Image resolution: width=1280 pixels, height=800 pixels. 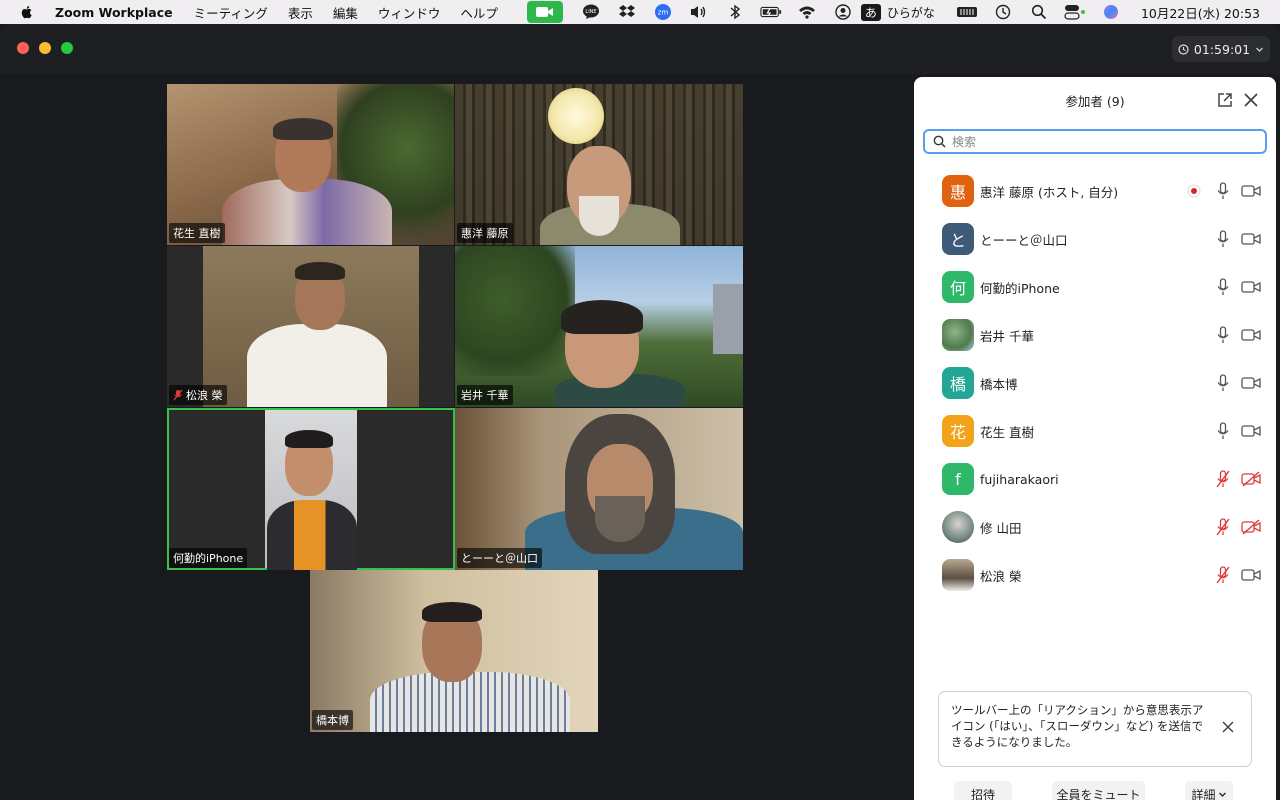 I want to click on search-input, so click(x=1097, y=141).